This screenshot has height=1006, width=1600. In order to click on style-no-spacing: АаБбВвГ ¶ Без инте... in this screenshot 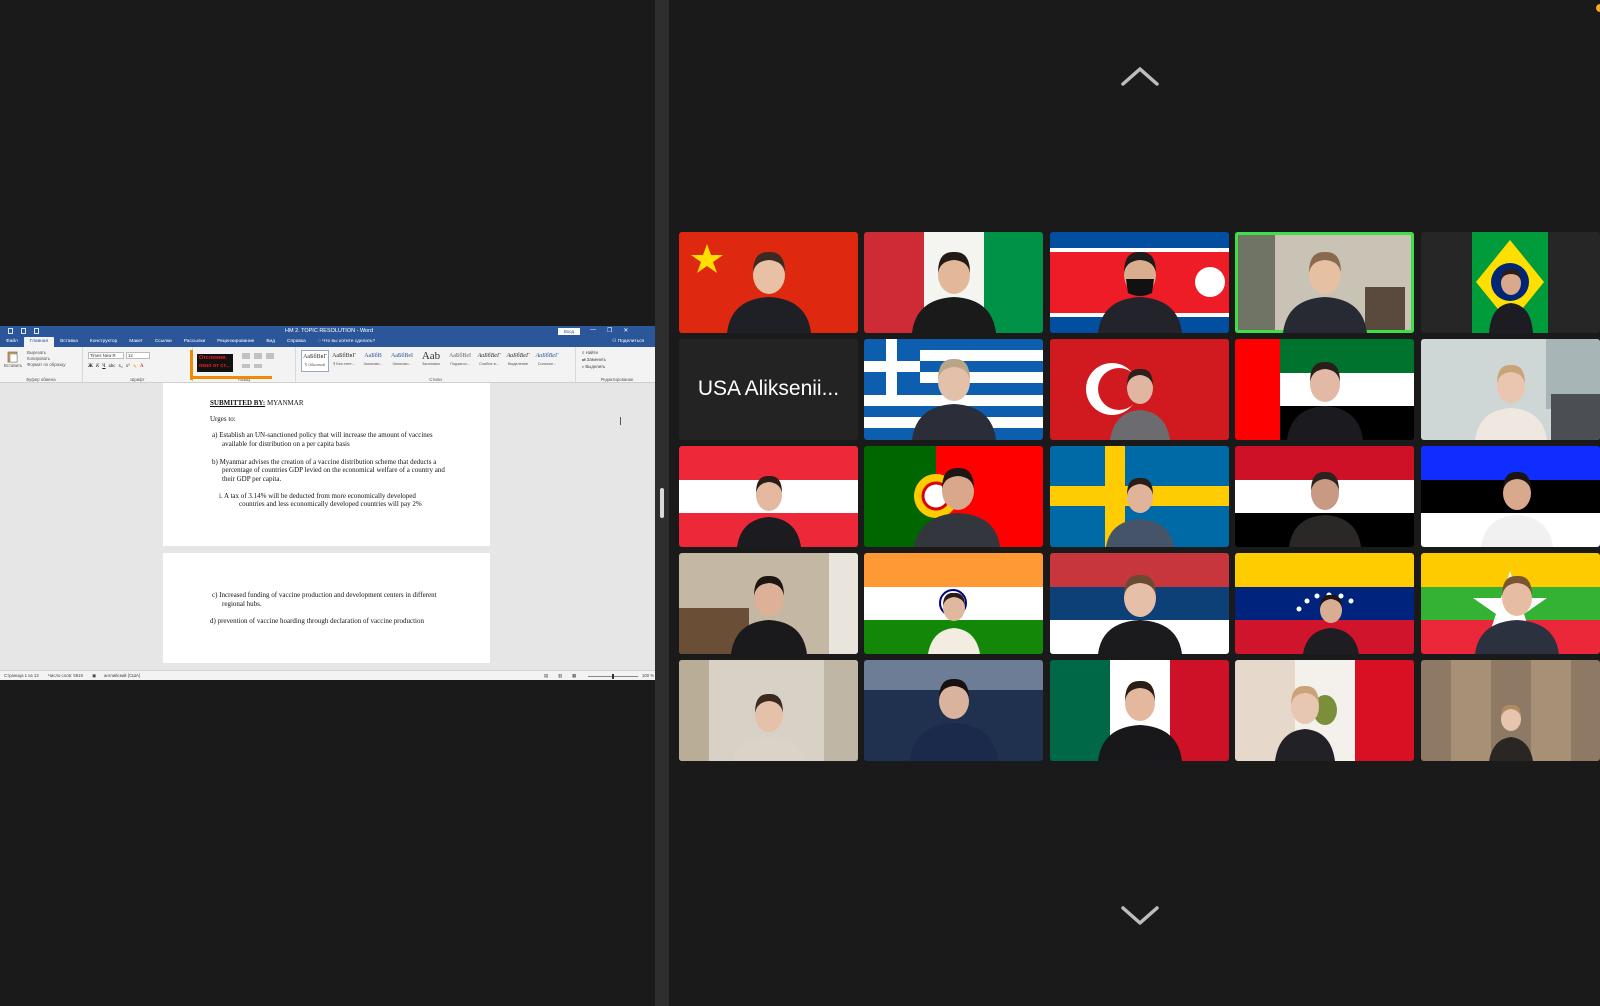, I will do `click(344, 361)`.